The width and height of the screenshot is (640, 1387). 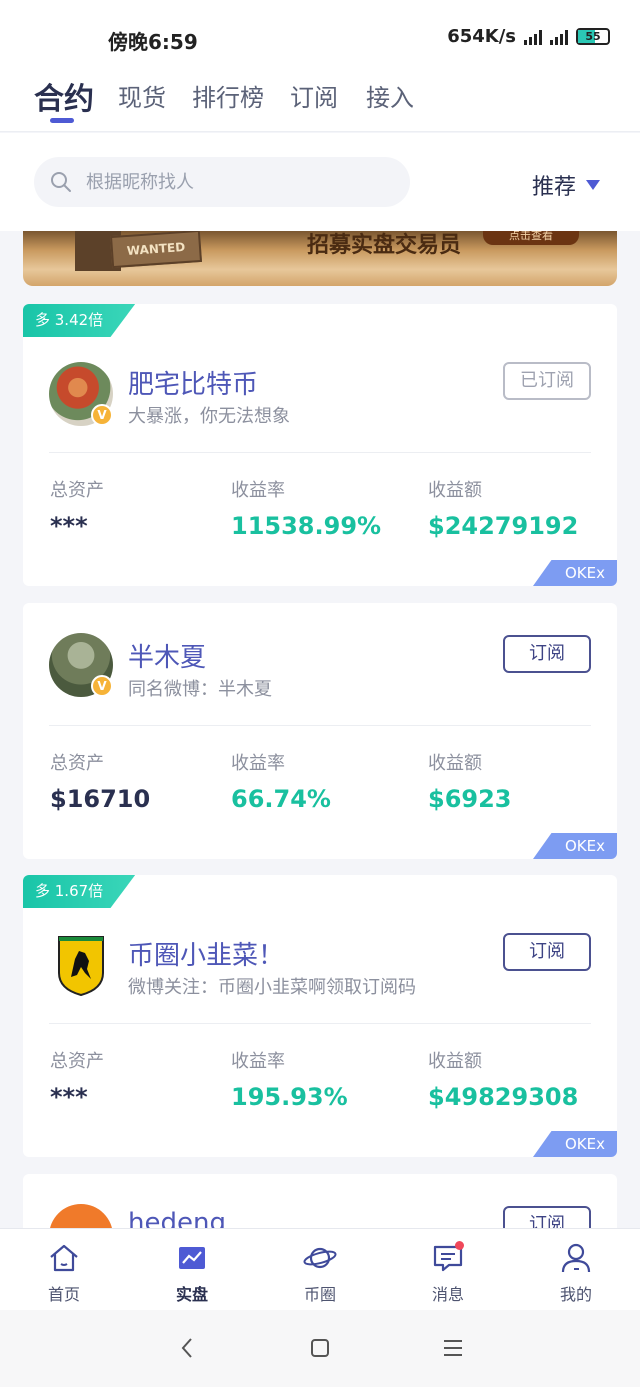 I want to click on dropdown-triangle-icon, so click(x=593, y=185).